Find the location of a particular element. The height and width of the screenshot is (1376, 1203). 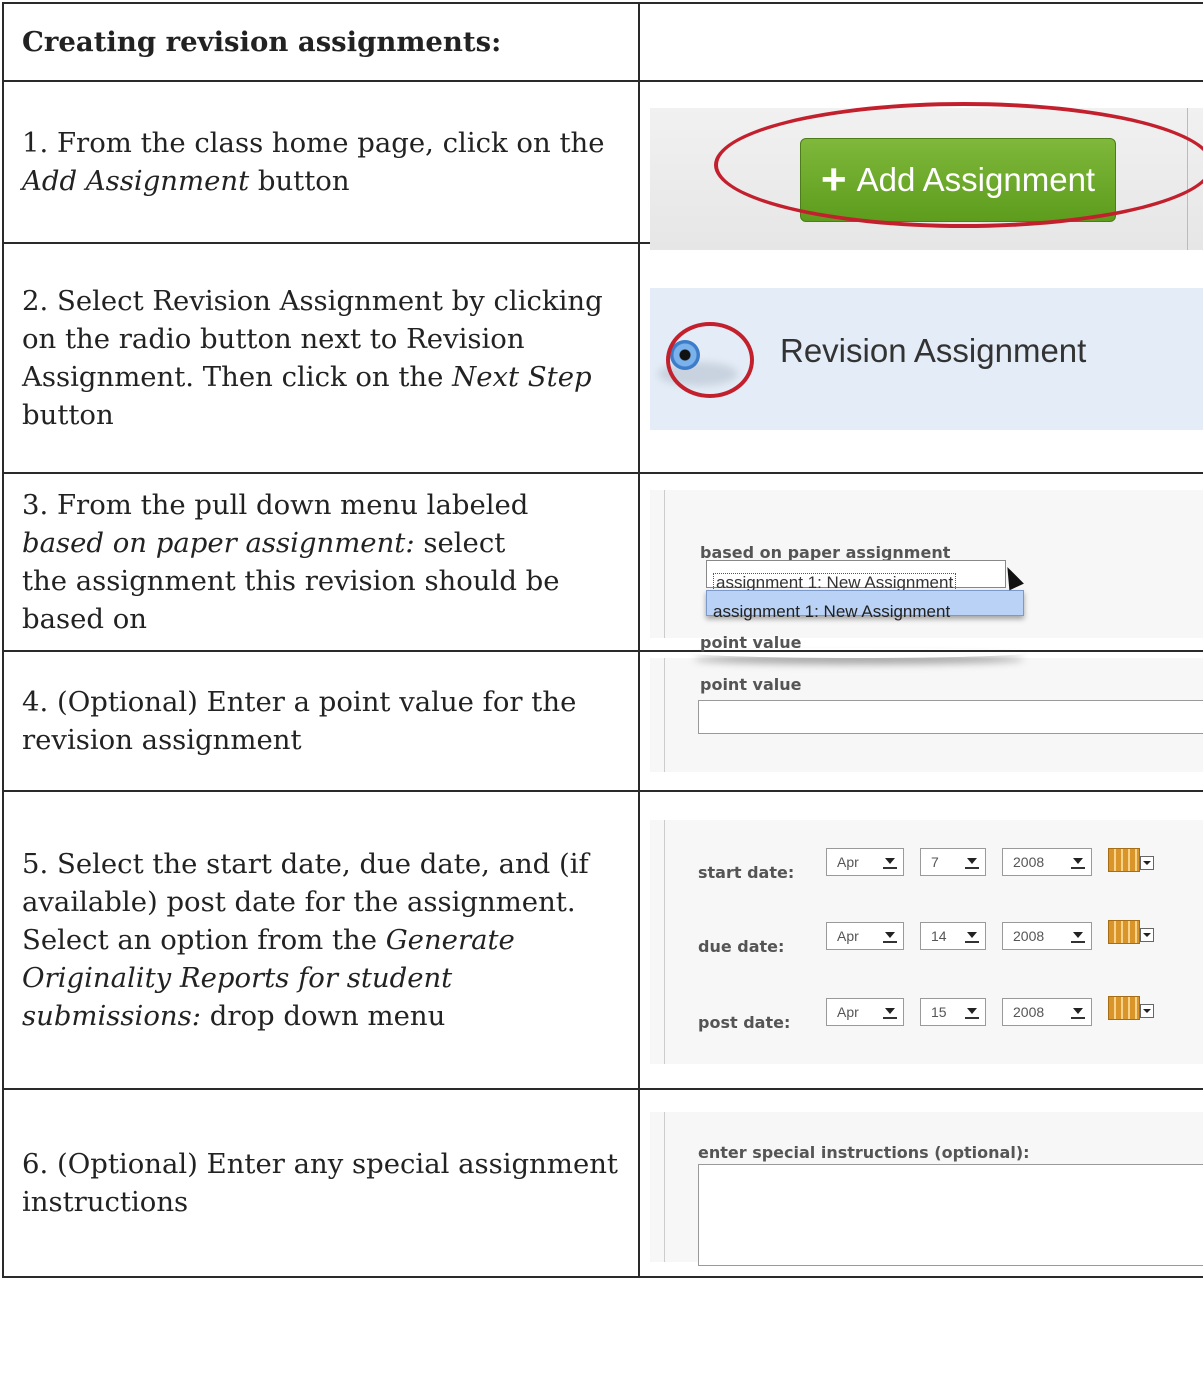

step-line: Add Assignment button is located at coordinates (326, 181).